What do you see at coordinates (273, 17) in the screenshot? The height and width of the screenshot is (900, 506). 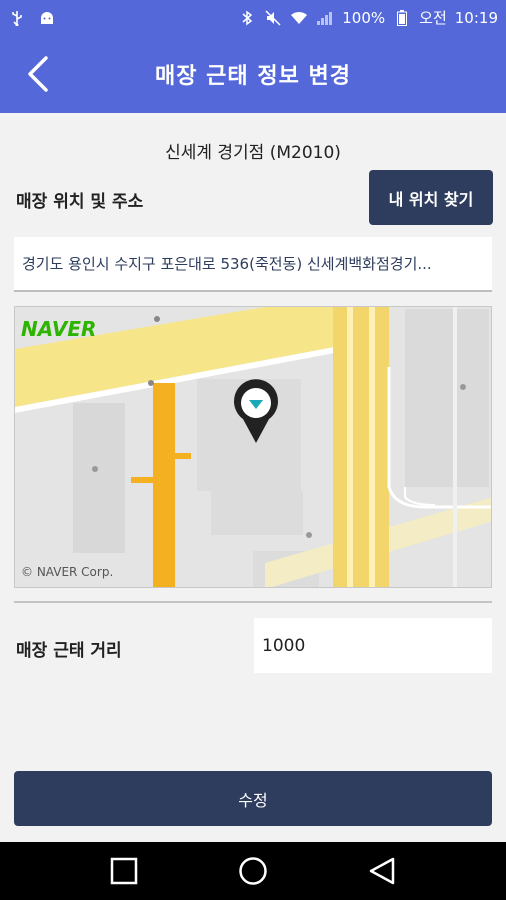 I see `mute-icon` at bounding box center [273, 17].